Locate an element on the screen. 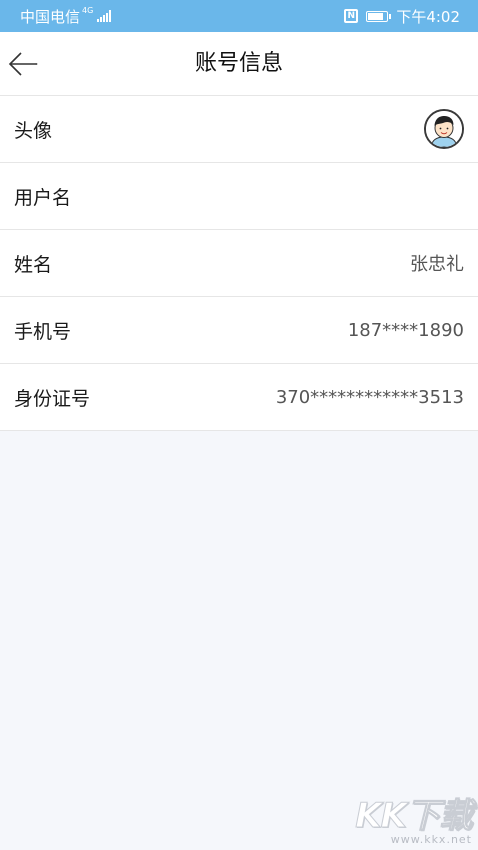 Image resolution: width=478 pixels, height=850 pixels. watermark-logo: KK下载 is located at coordinates (414, 816).